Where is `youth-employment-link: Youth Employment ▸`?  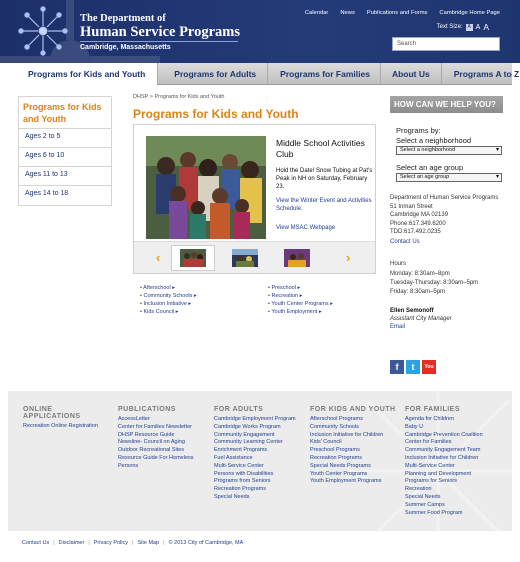 youth-employment-link: Youth Employment ▸ is located at coordinates (300, 312).